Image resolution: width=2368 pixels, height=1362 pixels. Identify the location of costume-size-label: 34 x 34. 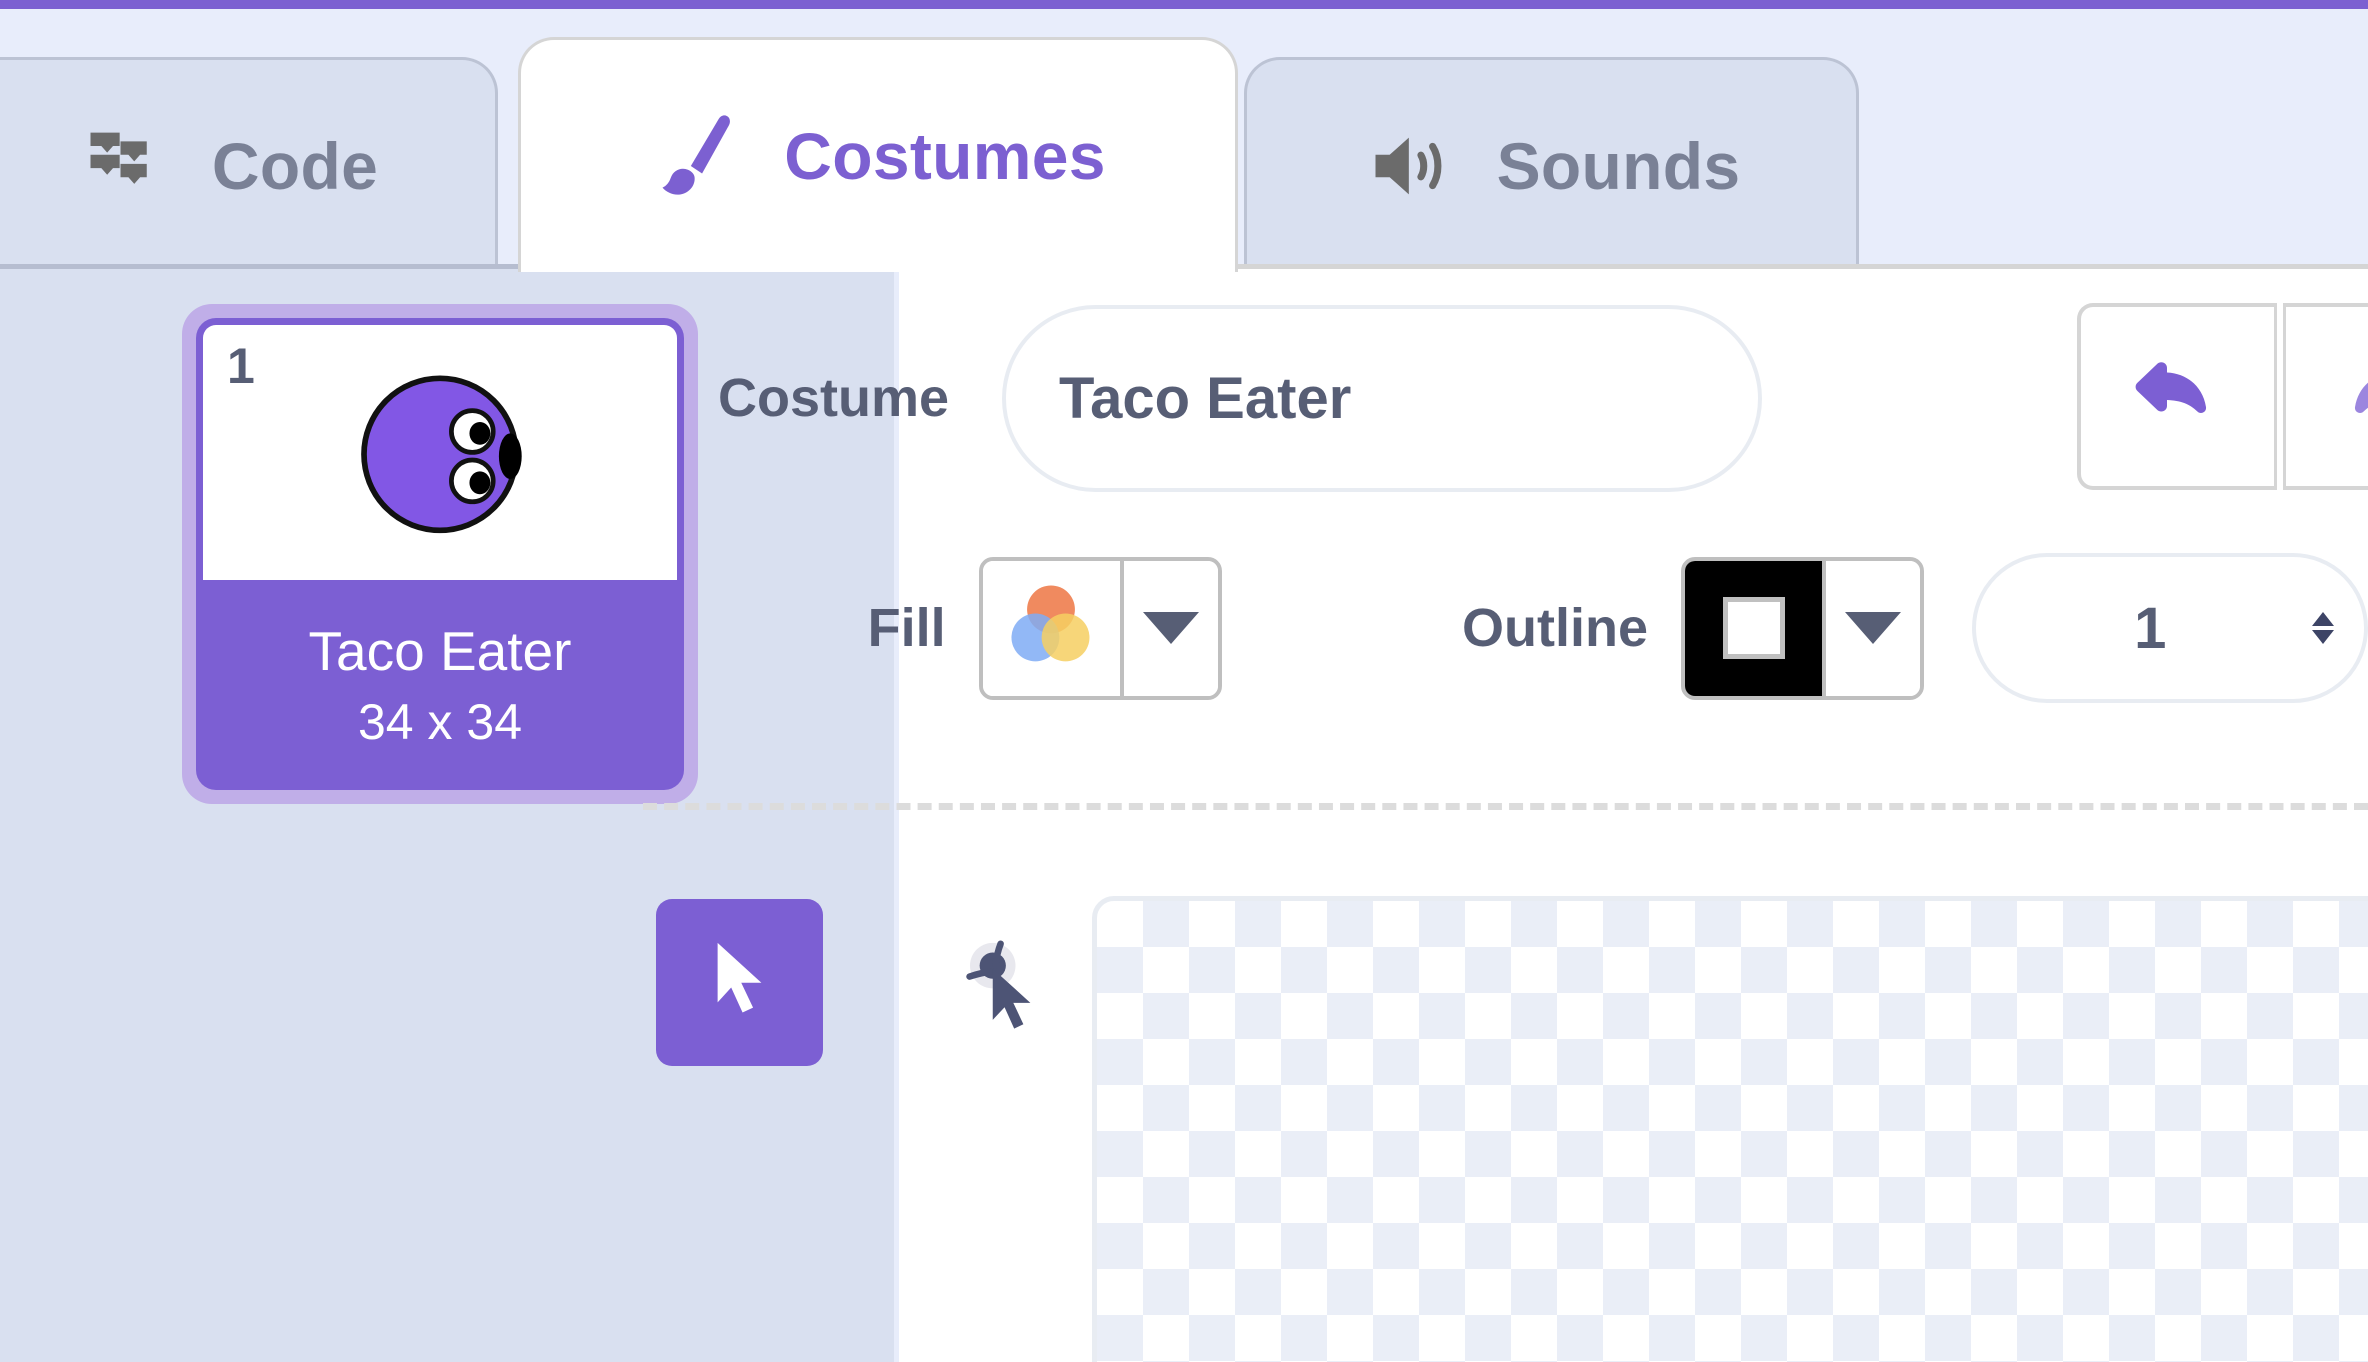
(439, 722).